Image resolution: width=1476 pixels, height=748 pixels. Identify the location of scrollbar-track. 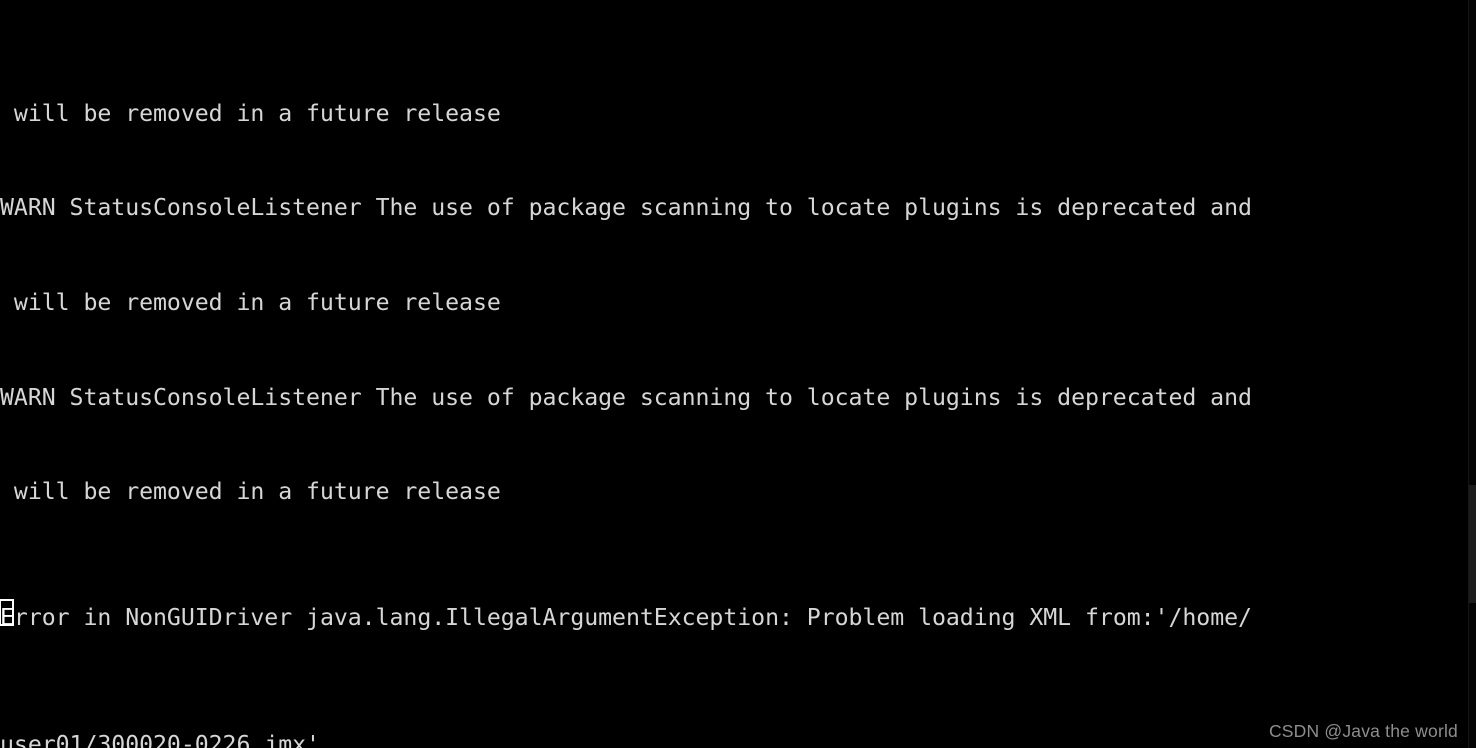
(1472, 374).